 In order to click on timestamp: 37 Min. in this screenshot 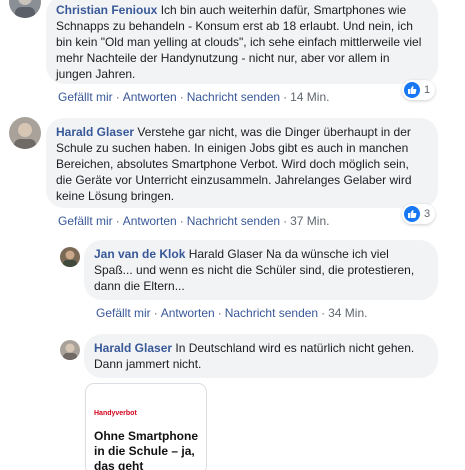, I will do `click(309, 221)`.